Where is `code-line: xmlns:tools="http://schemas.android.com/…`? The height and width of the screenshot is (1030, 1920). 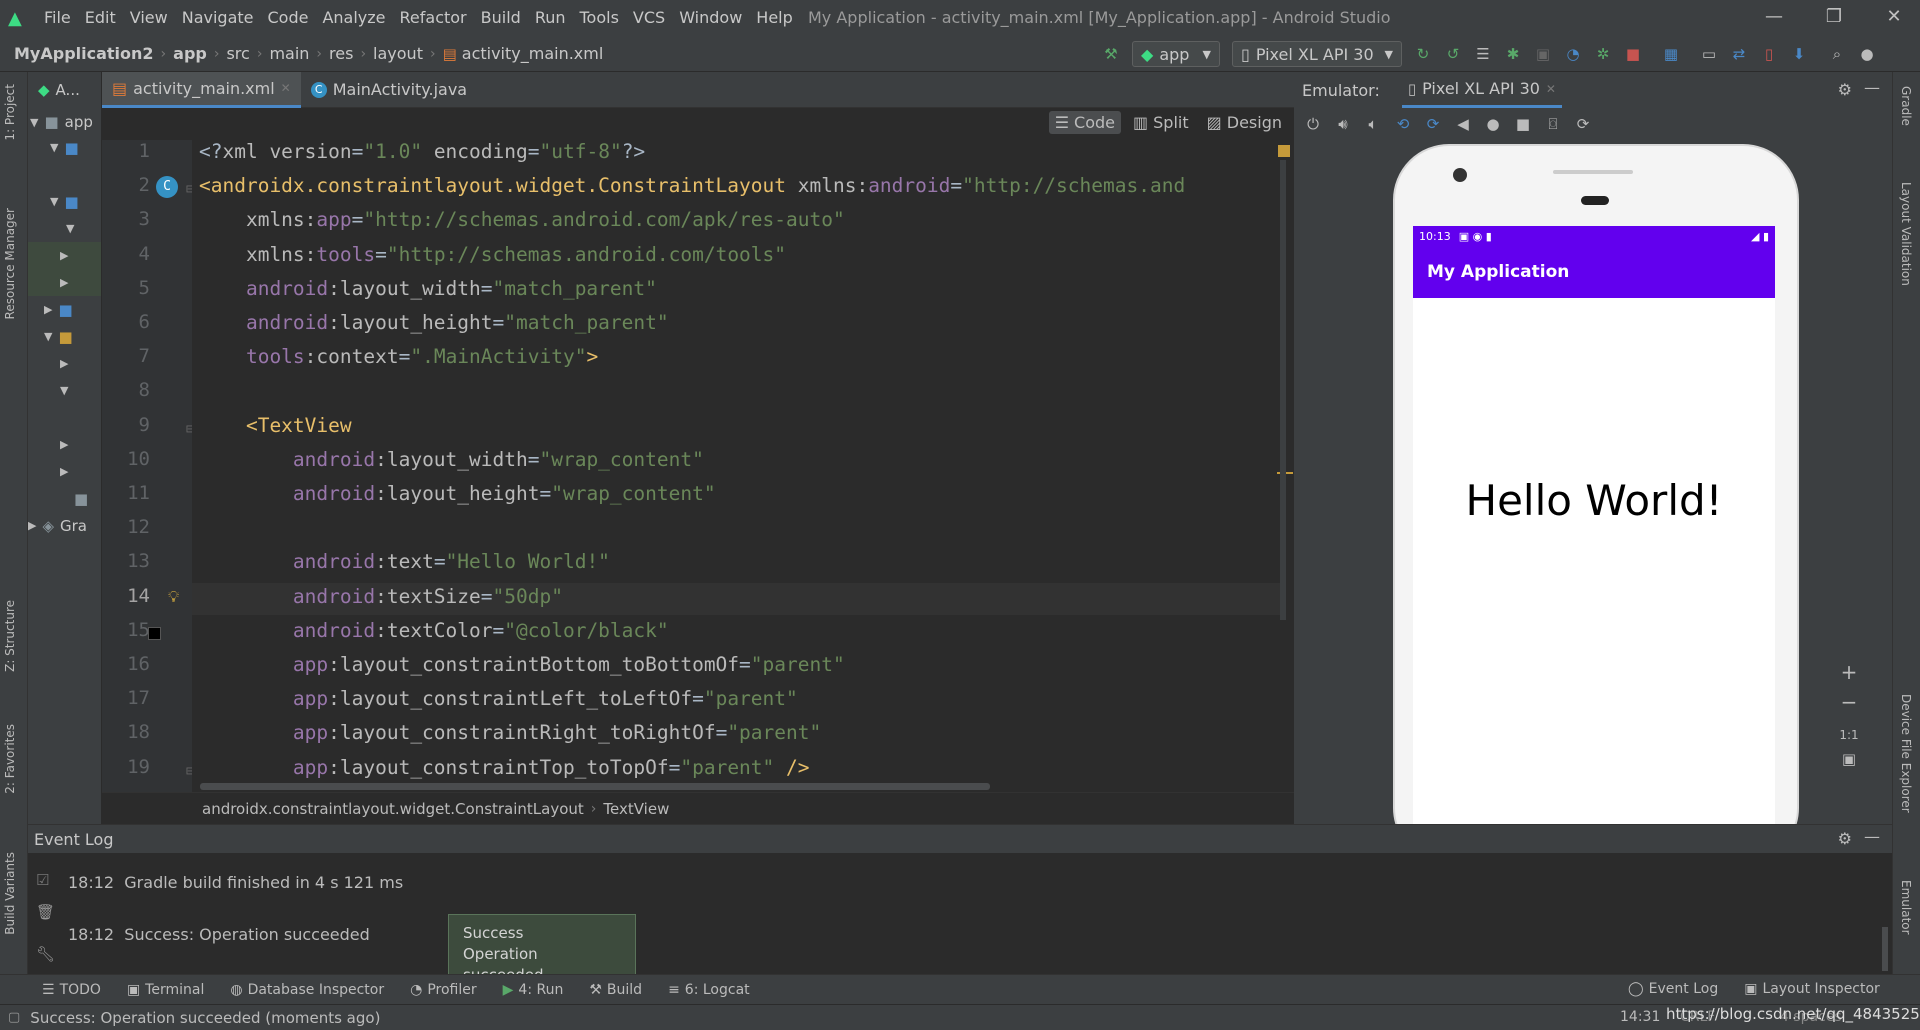 code-line: xmlns:tools="http://schemas.android.com/… is located at coordinates (492, 254).